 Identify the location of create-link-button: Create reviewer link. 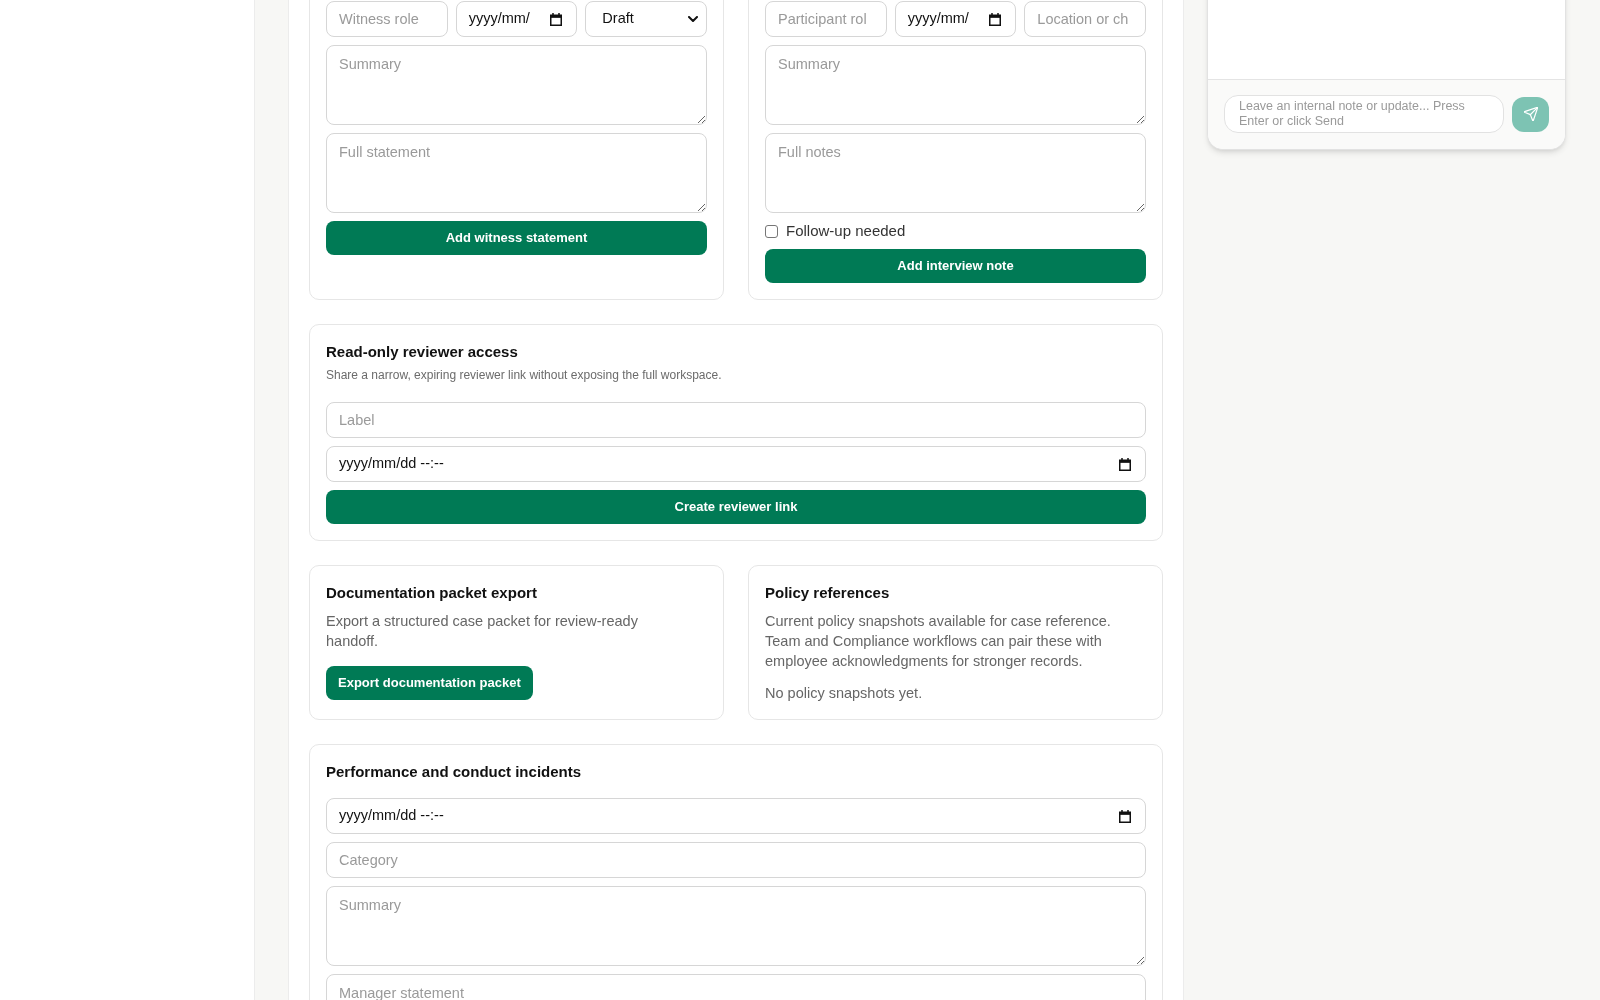
(736, 507).